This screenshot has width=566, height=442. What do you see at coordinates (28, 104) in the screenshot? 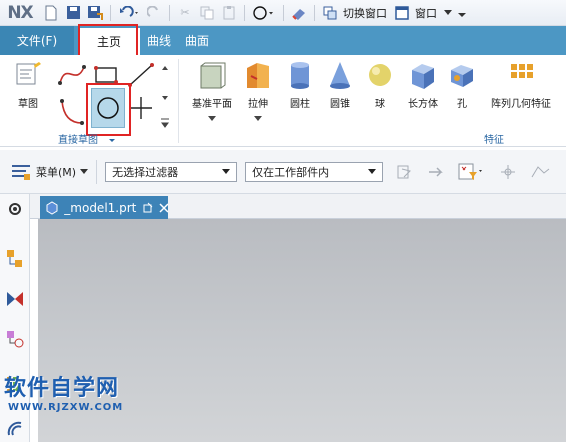
I see `sketch-label: 草图` at bounding box center [28, 104].